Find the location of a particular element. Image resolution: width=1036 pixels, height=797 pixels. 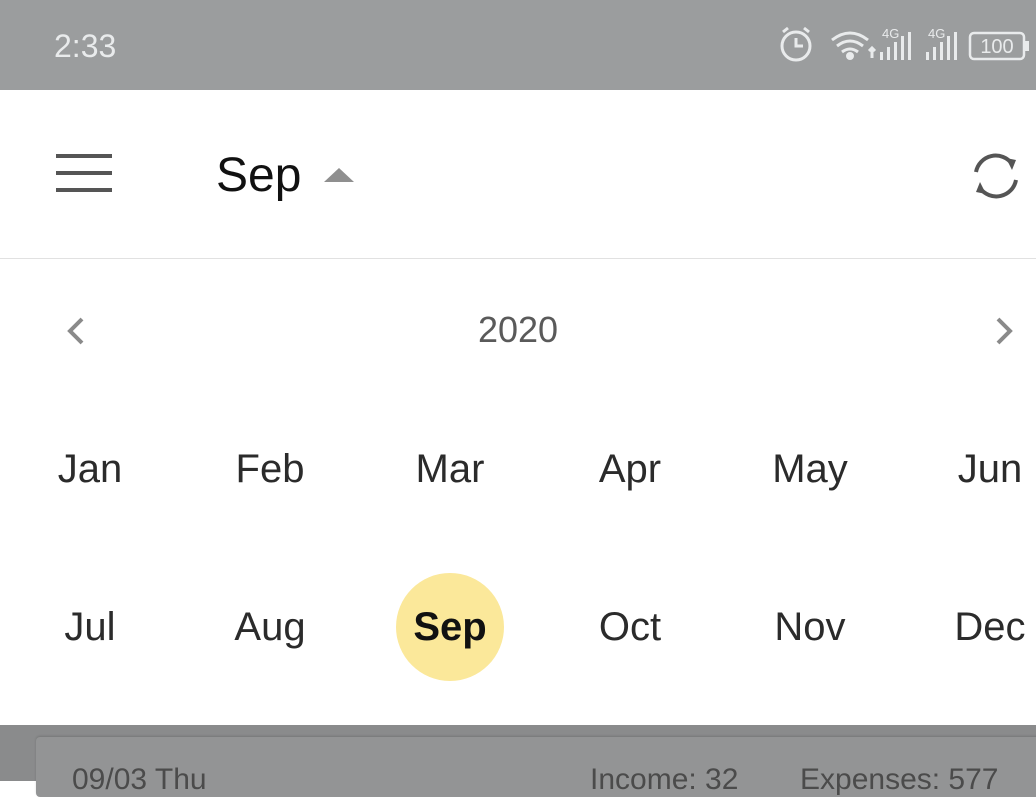

chevron-right-icon is located at coordinates (1004, 331).